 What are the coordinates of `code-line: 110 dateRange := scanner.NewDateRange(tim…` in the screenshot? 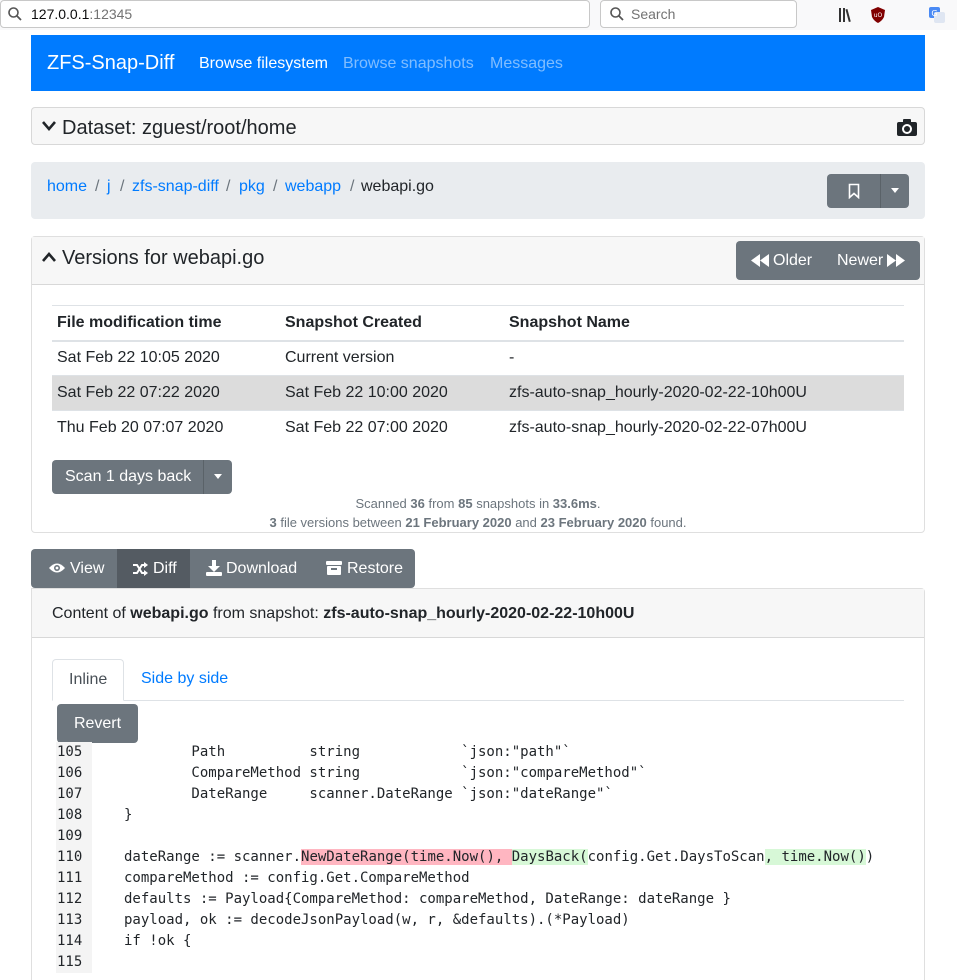 It's located at (486, 857).